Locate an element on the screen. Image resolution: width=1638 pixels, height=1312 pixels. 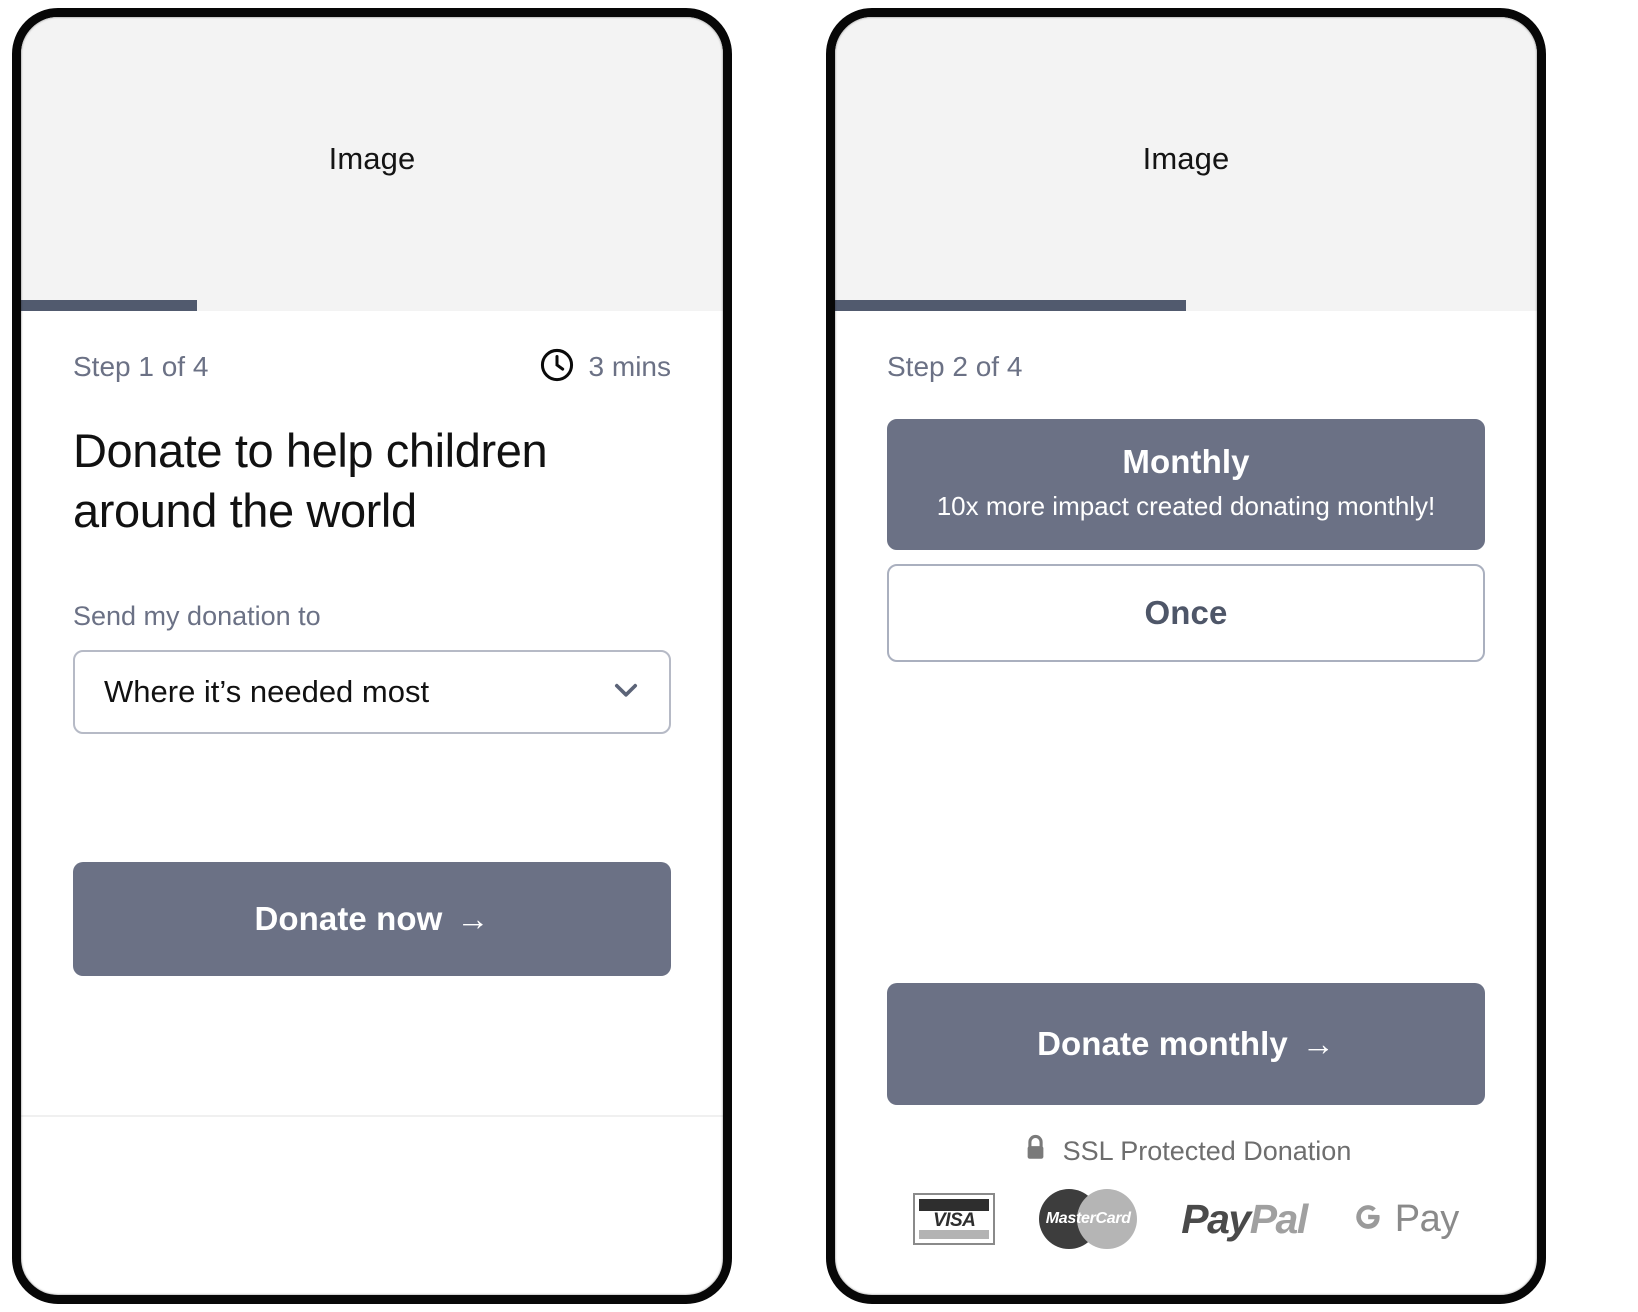
donate-now-label: Donate now is located at coordinates (348, 919).